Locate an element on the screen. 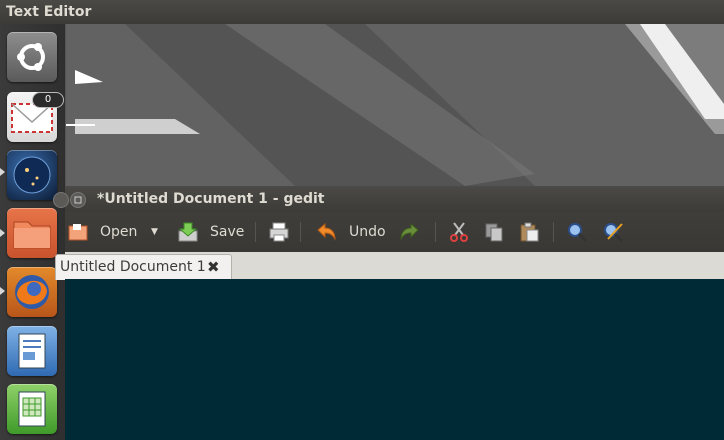 The height and width of the screenshot is (440, 724). ubuntu-logo-icon is located at coordinates (31, 57).